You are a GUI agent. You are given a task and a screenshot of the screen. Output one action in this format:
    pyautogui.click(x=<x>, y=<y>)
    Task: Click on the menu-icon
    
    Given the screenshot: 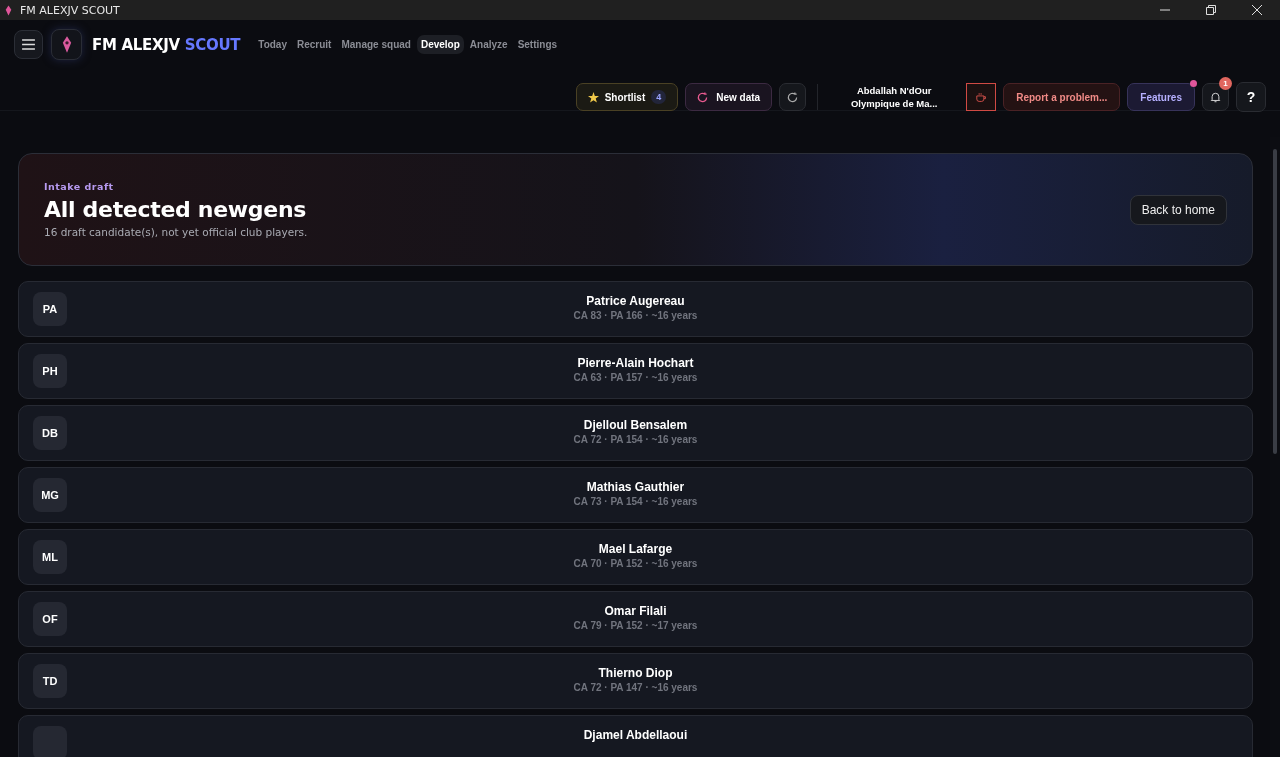 What is the action you would take?
    pyautogui.click(x=28, y=44)
    